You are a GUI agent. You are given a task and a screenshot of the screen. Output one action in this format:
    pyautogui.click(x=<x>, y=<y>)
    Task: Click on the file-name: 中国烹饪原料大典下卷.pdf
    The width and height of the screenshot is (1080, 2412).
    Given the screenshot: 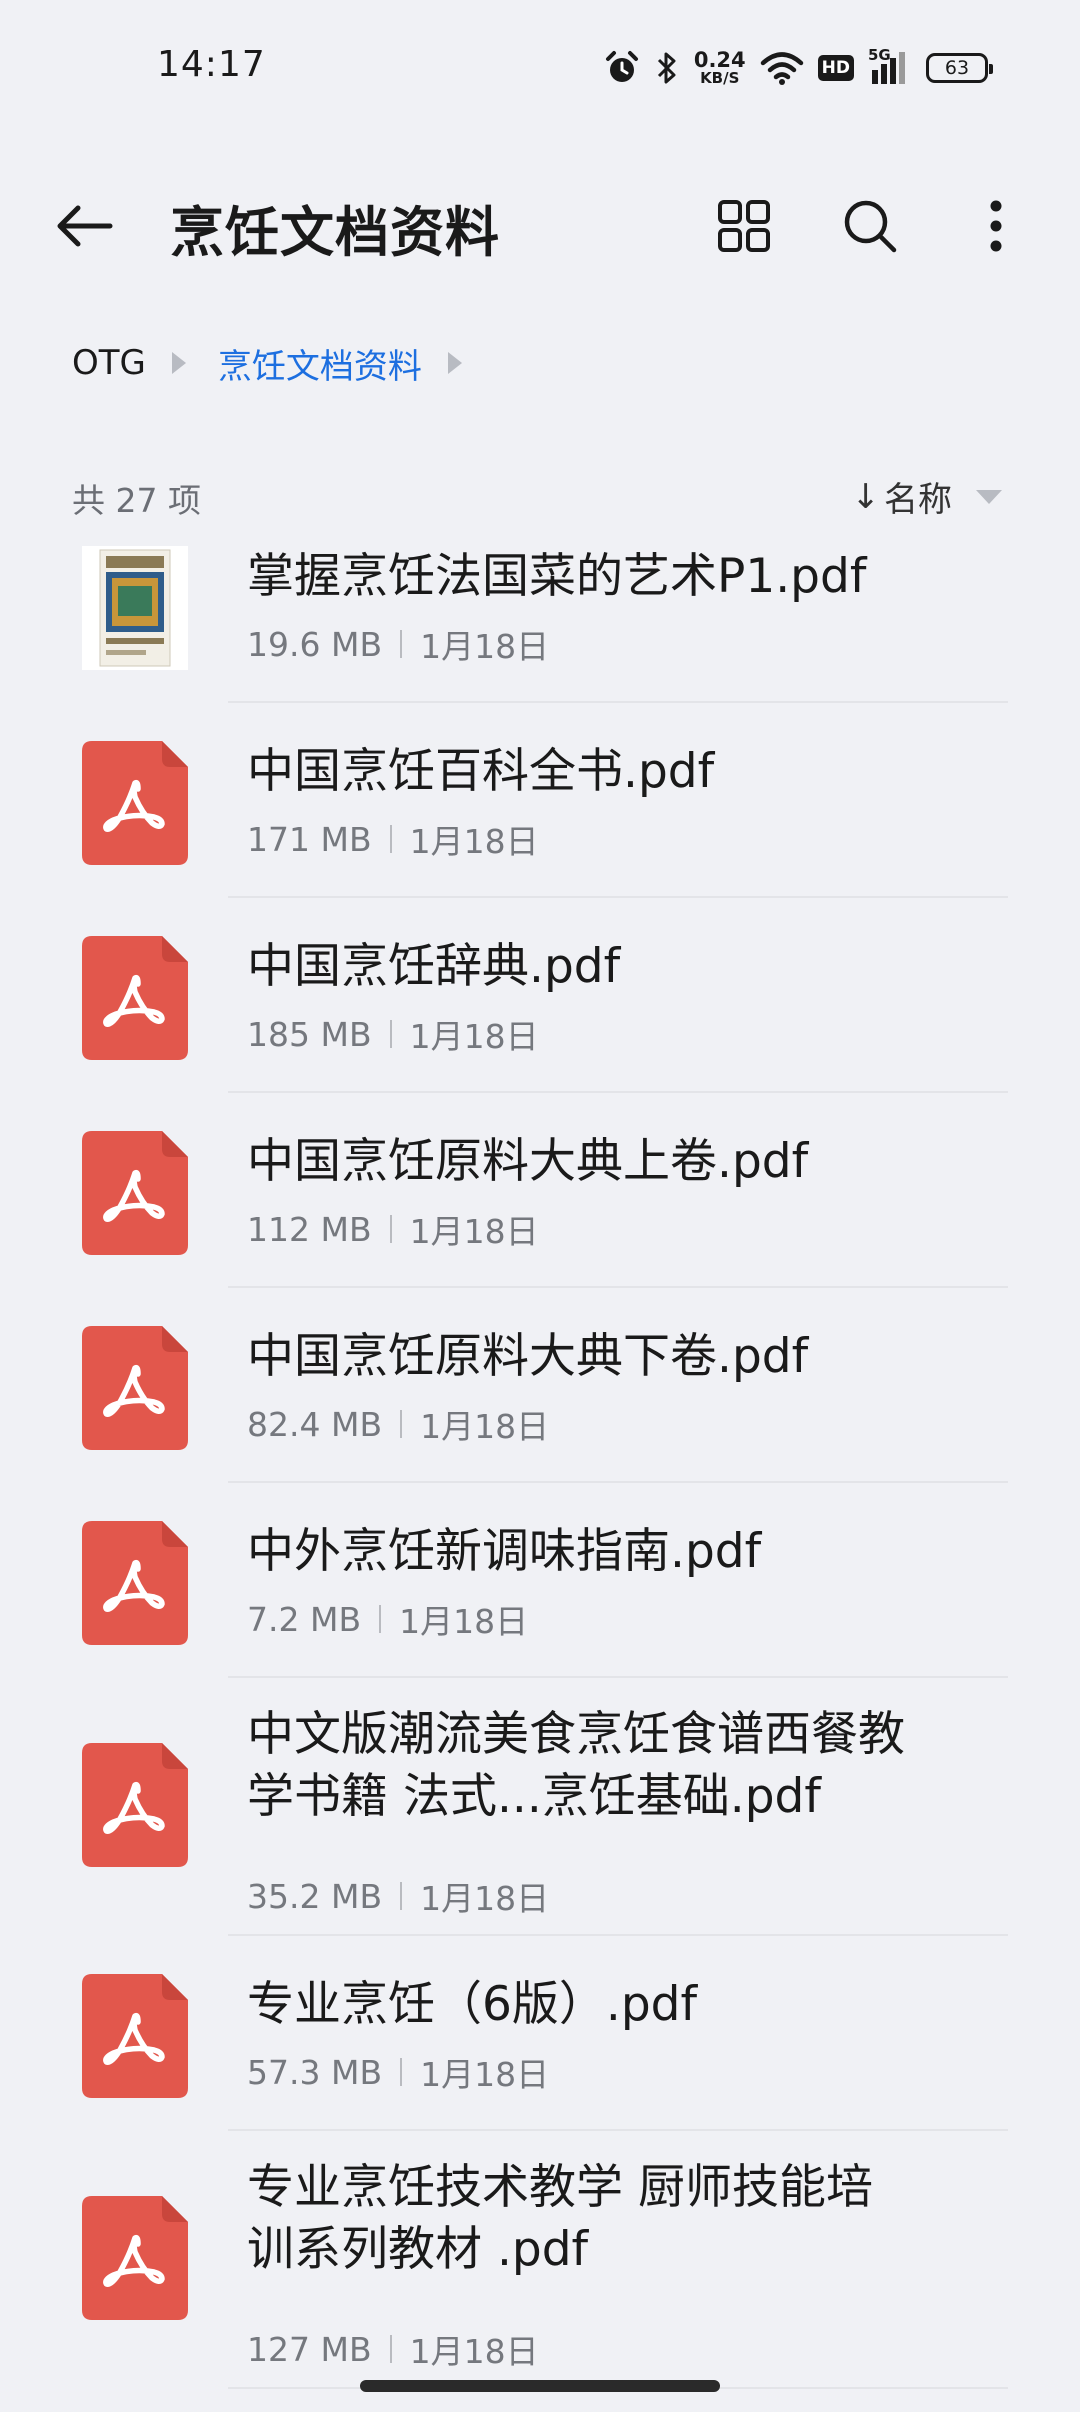 What is the action you would take?
    pyautogui.click(x=528, y=1356)
    